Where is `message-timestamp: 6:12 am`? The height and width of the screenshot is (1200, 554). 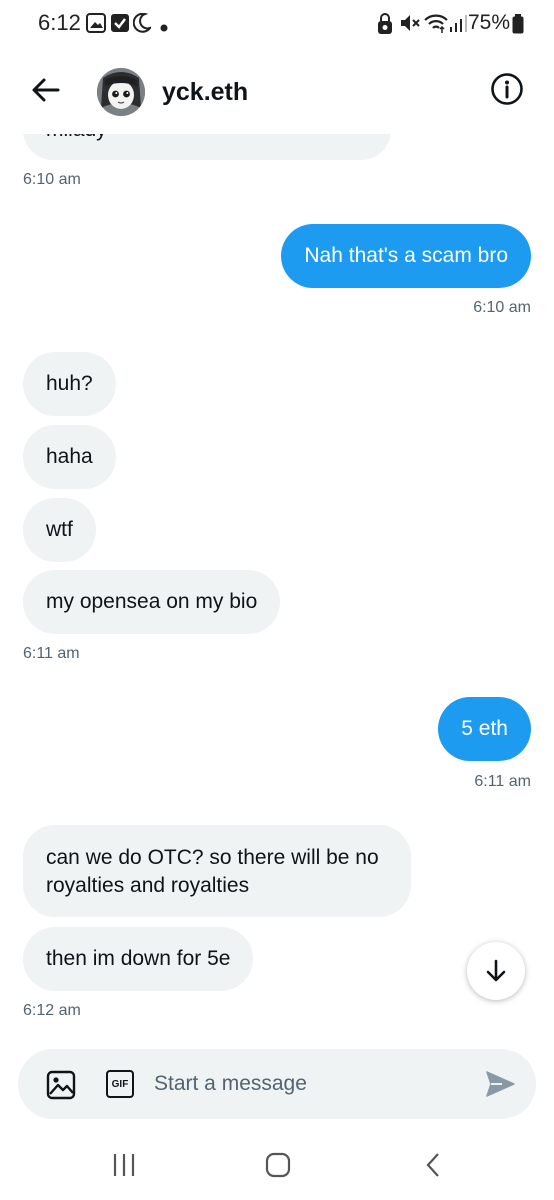 message-timestamp: 6:12 am is located at coordinates (52, 1010).